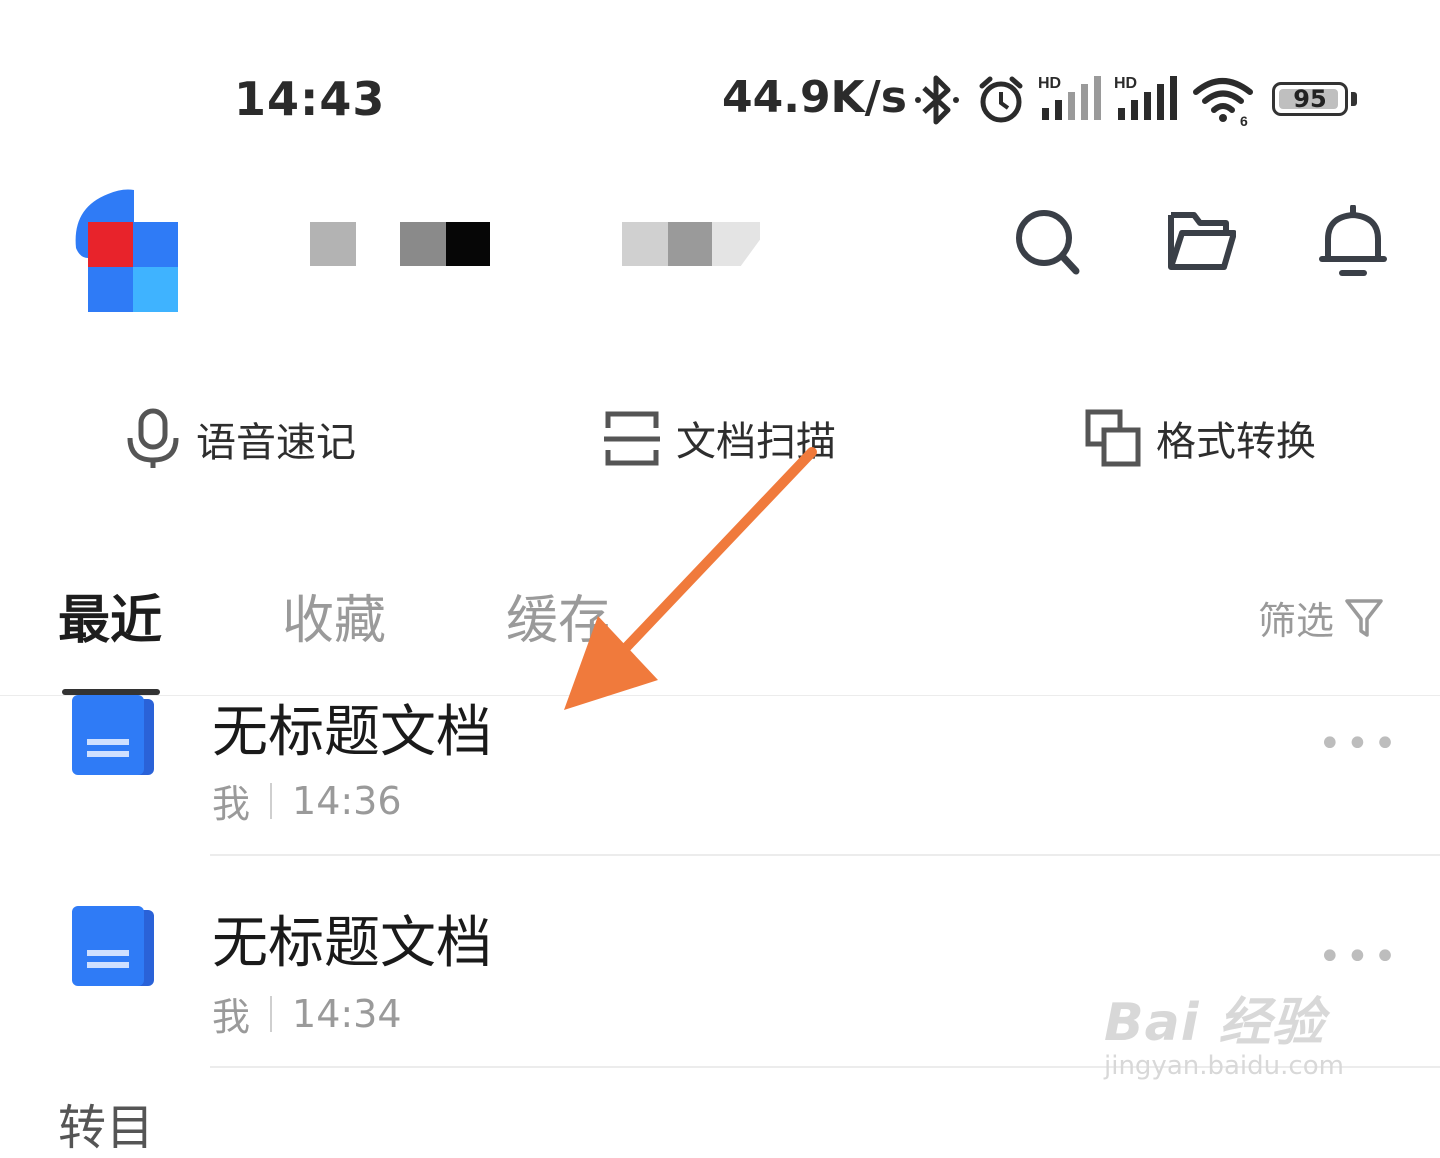 The image size is (1440, 1158). I want to click on tab-cache: 缓存, so click(558, 615).